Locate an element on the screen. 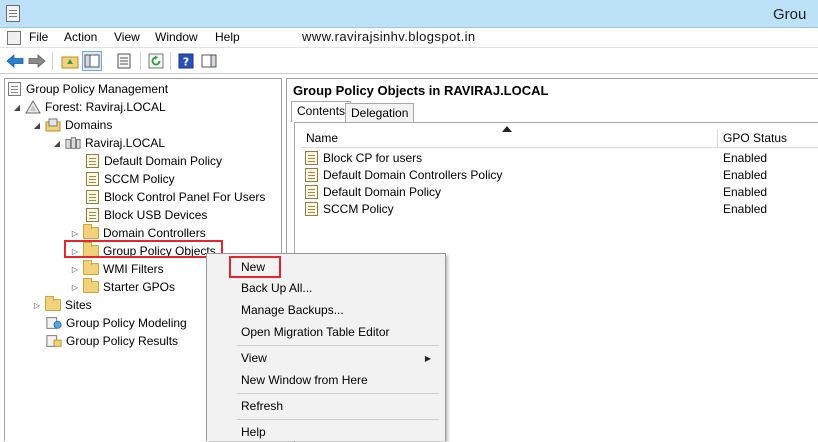  menu-item-help: Help is located at coordinates (253, 432).